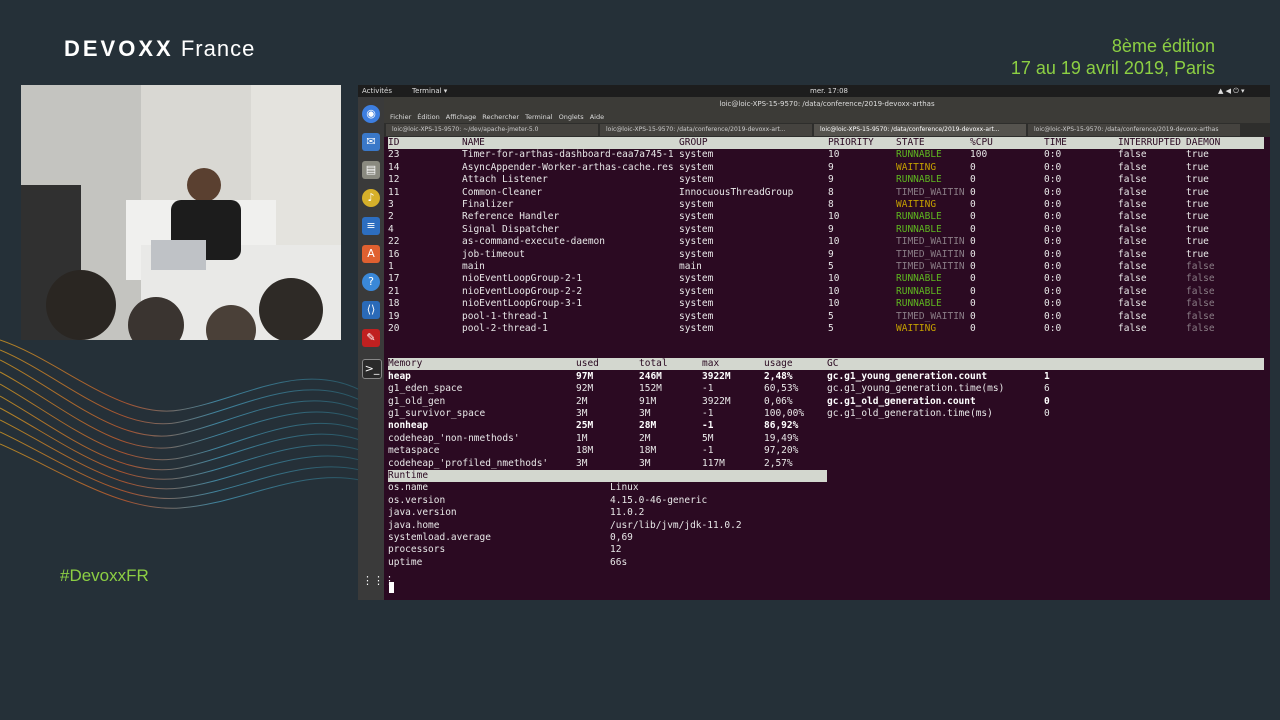  What do you see at coordinates (371, 226) in the screenshot?
I see `libreoffice-writer-icon: ≡` at bounding box center [371, 226].